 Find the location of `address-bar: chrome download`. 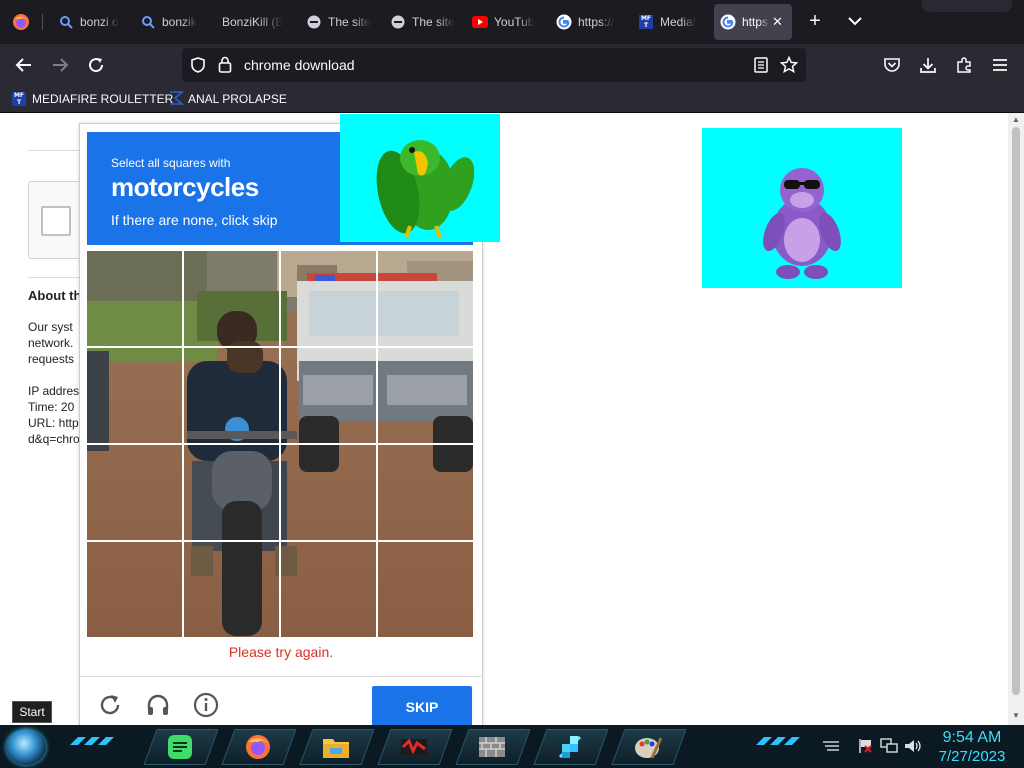

address-bar: chrome download is located at coordinates (494, 65).